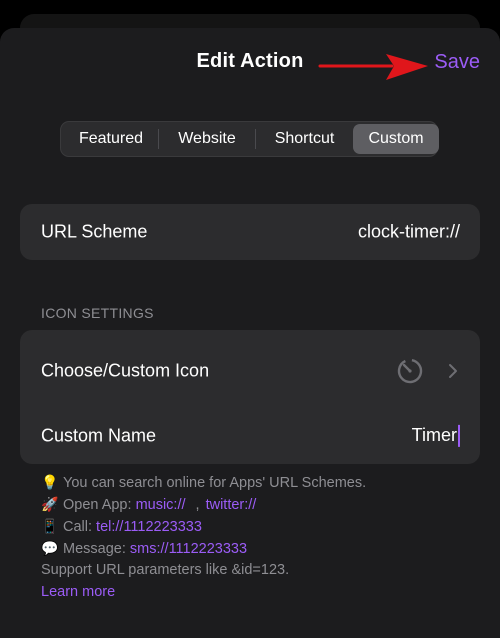 The width and height of the screenshot is (500, 638). I want to click on custom-name-value: Timer, so click(434, 434).